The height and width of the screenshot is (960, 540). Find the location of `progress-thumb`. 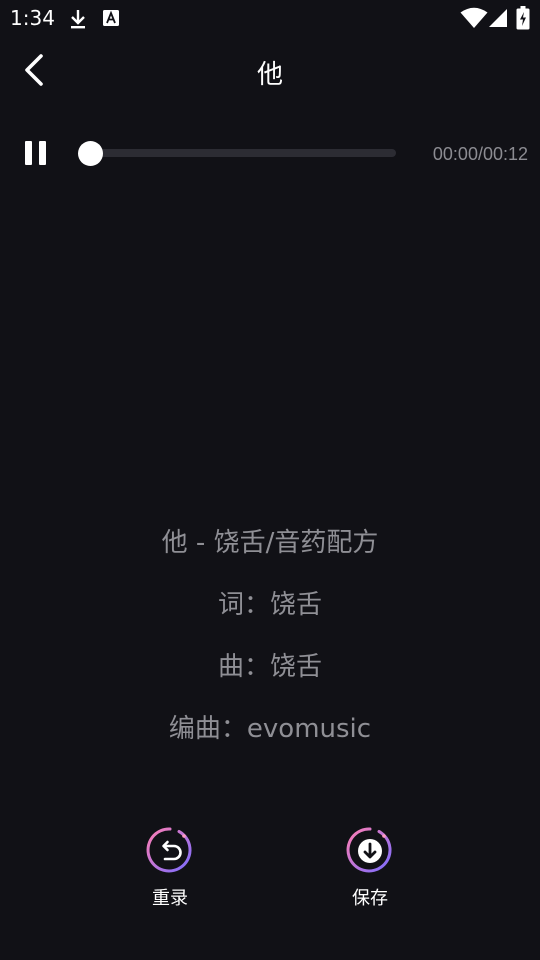

progress-thumb is located at coordinates (90, 153).